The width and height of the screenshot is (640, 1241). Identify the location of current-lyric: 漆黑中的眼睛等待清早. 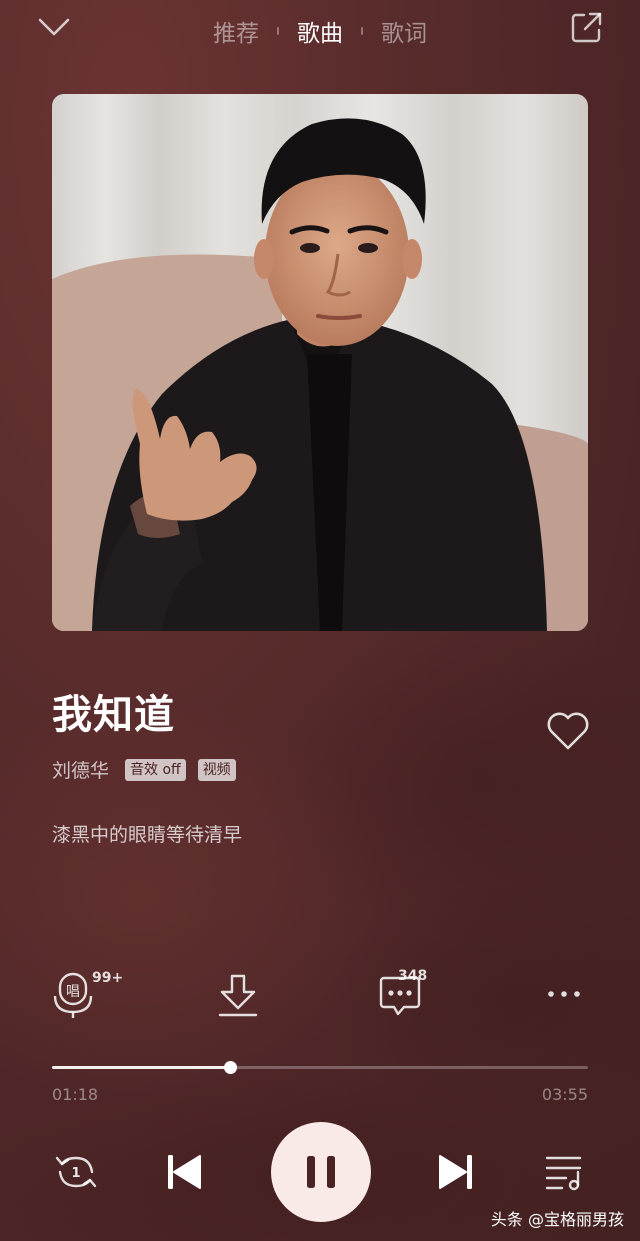
(147, 833).